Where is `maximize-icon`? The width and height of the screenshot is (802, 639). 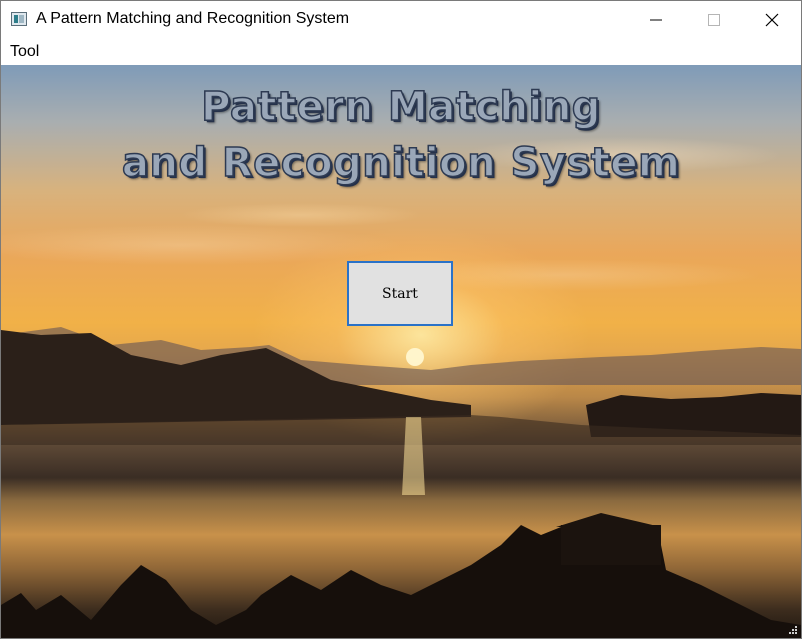 maximize-icon is located at coordinates (714, 20).